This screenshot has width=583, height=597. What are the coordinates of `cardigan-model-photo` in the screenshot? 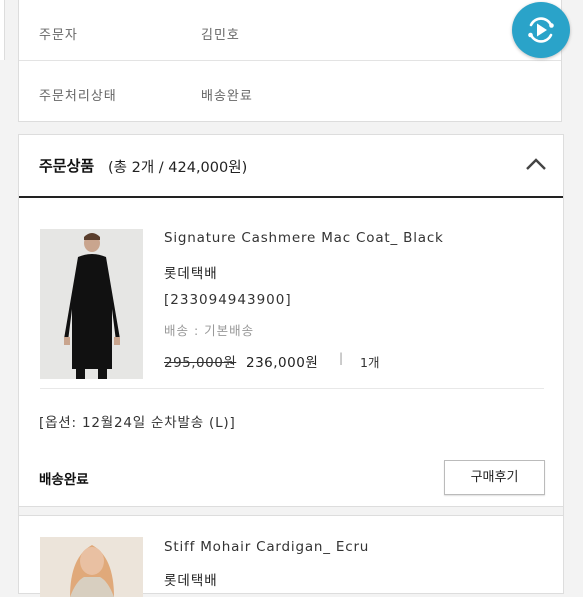 It's located at (91, 567).